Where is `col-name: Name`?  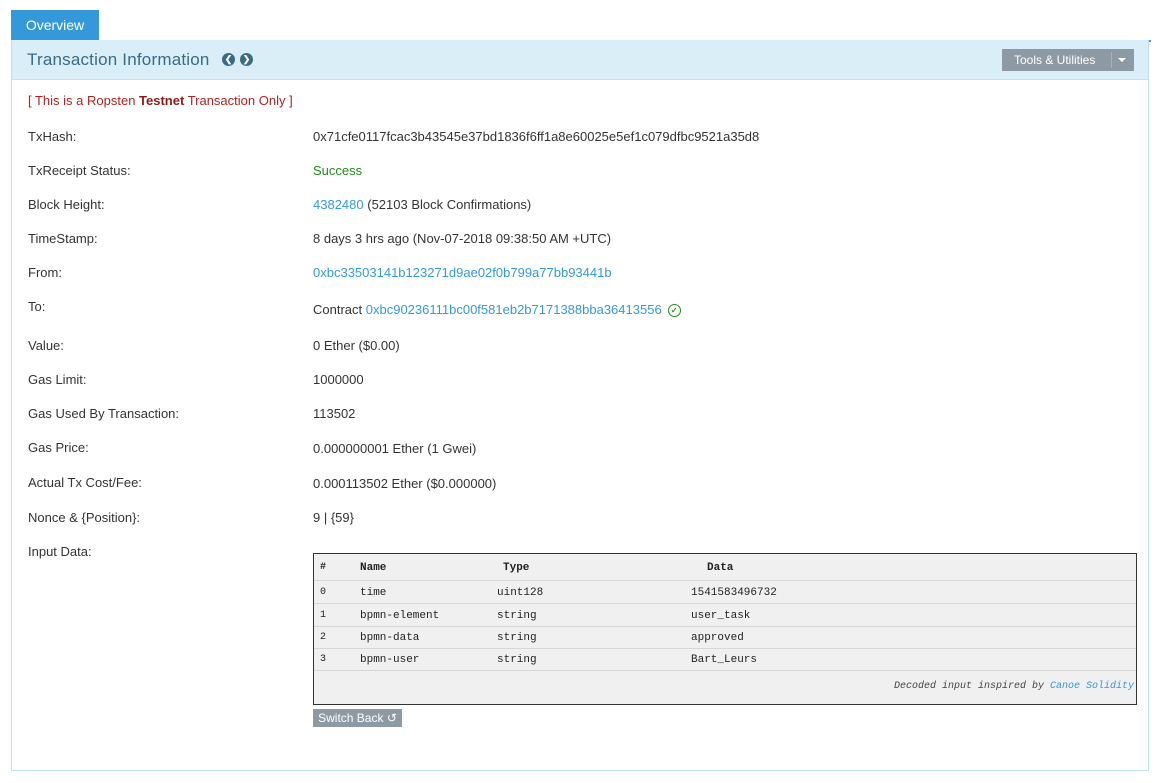 col-name: Name is located at coordinates (373, 568).